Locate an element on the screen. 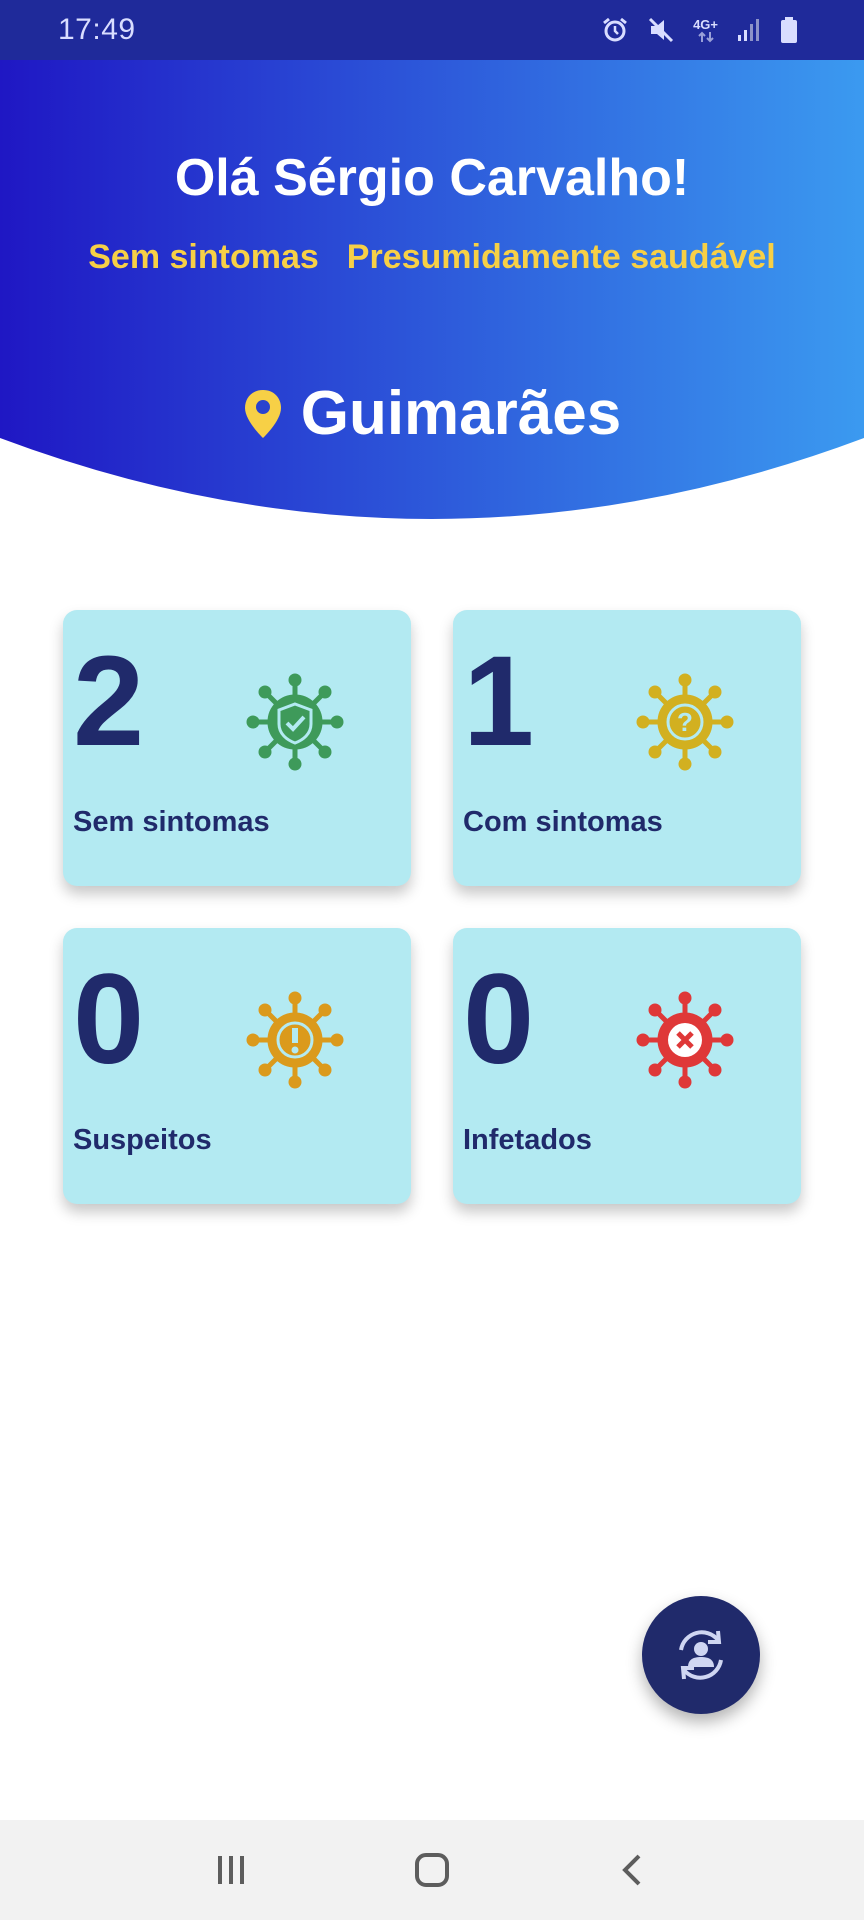 Image resolution: width=864 pixels, height=1920 pixels. alarm-icon is located at coordinates (615, 29).